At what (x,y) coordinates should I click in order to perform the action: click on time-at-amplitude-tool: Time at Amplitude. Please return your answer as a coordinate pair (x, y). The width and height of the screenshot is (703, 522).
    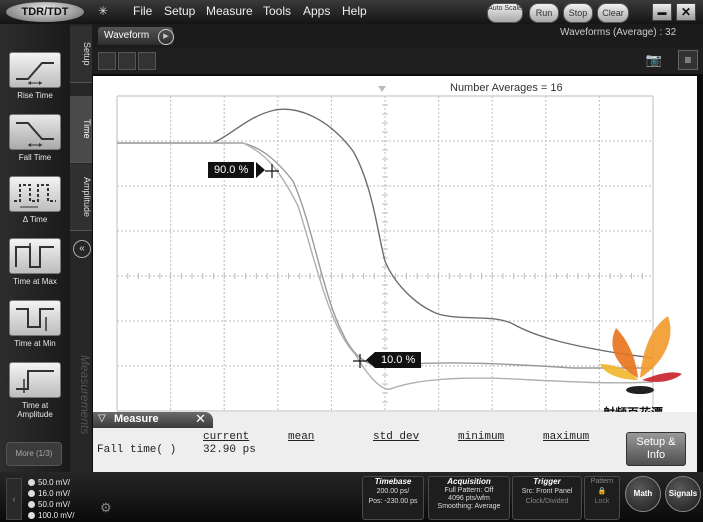
    Looking at the image, I should click on (35, 390).